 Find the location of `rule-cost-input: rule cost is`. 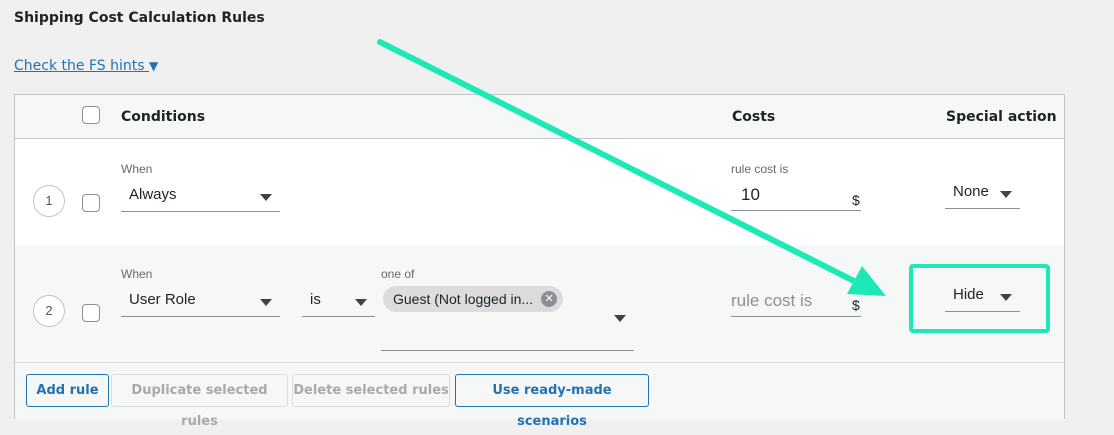

rule-cost-input: rule cost is is located at coordinates (796, 302).